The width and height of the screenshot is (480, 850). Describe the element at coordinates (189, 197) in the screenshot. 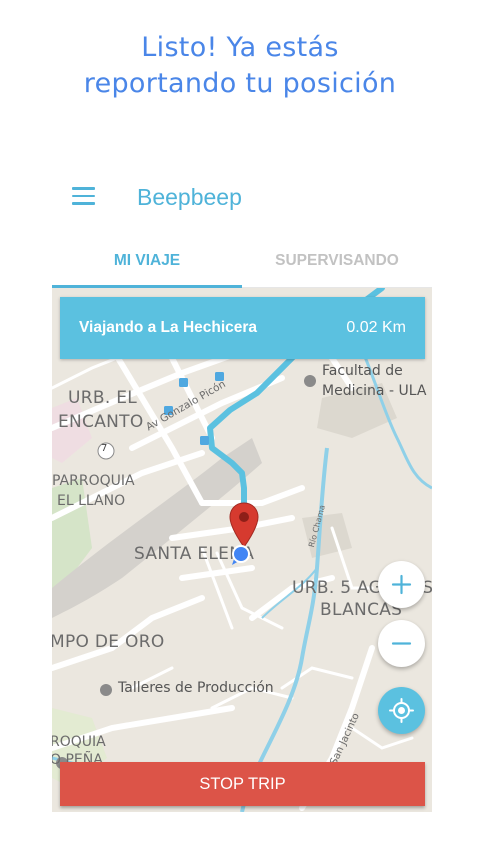

I see `app-title: Beepbeep` at that location.